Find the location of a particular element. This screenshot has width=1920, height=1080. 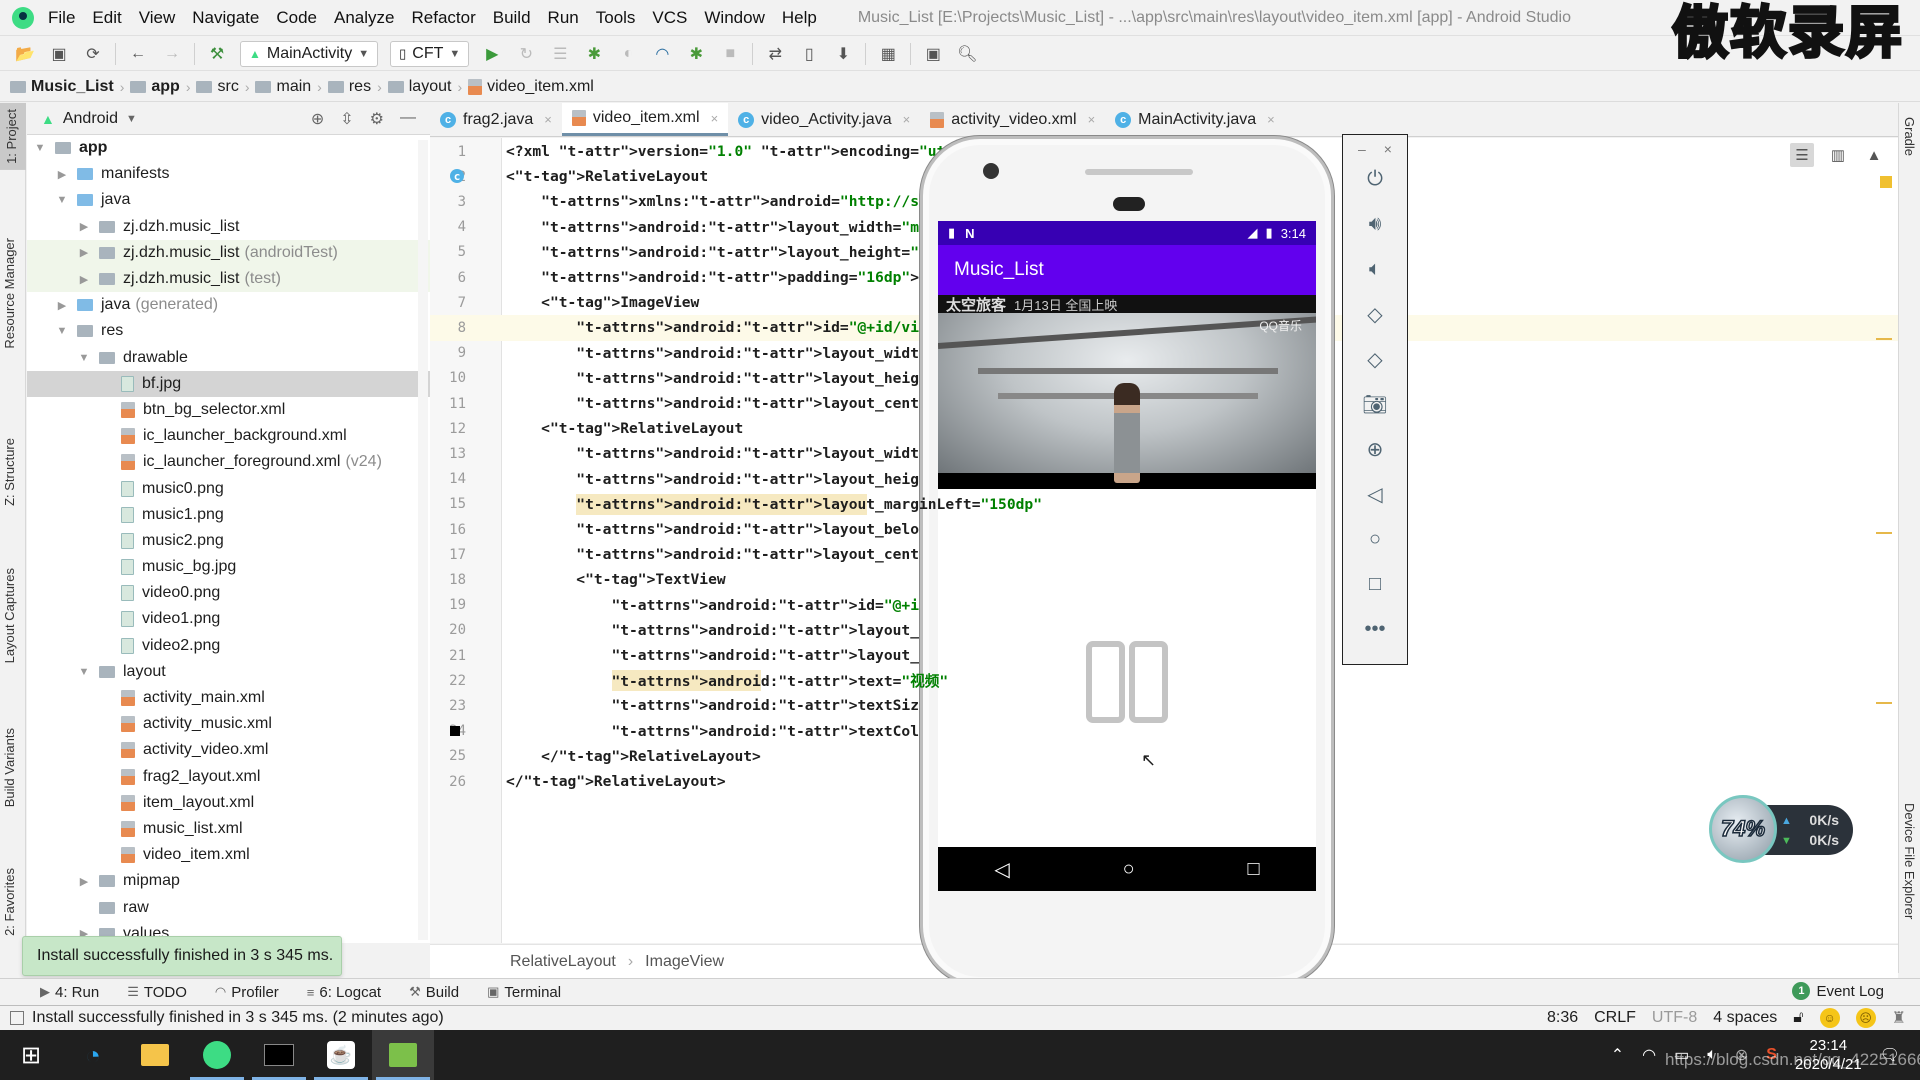

indent-setting: 4 spaces is located at coordinates (1745, 1018).